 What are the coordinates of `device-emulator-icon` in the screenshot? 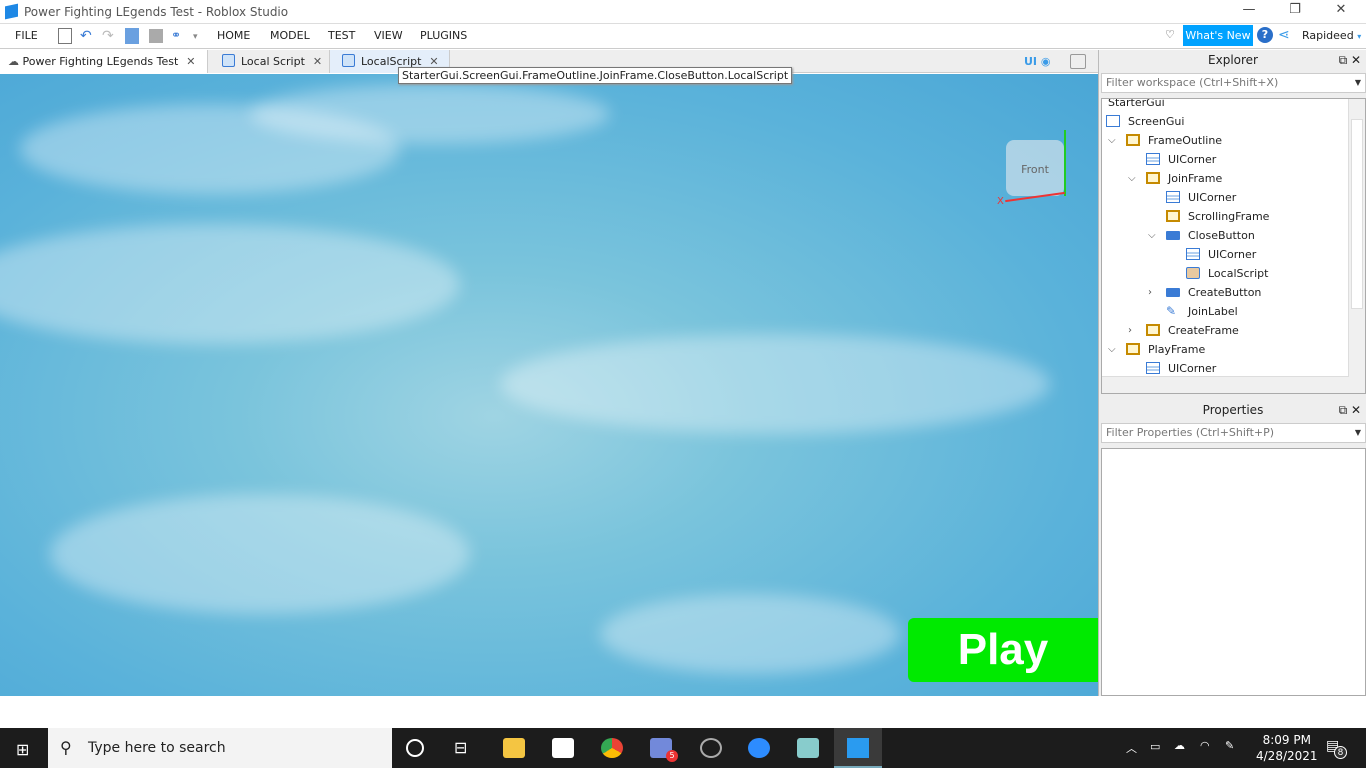 It's located at (1078, 61).